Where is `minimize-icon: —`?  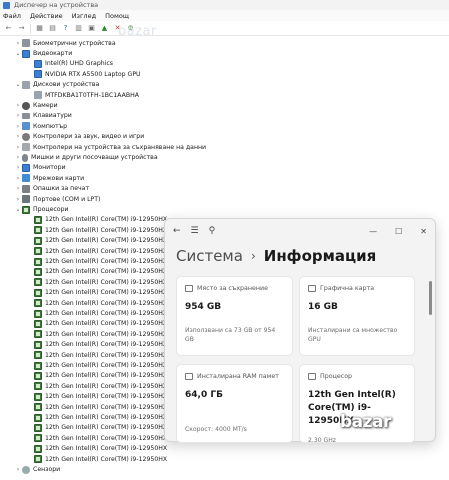
minimize-icon: — is located at coordinates (373, 231).